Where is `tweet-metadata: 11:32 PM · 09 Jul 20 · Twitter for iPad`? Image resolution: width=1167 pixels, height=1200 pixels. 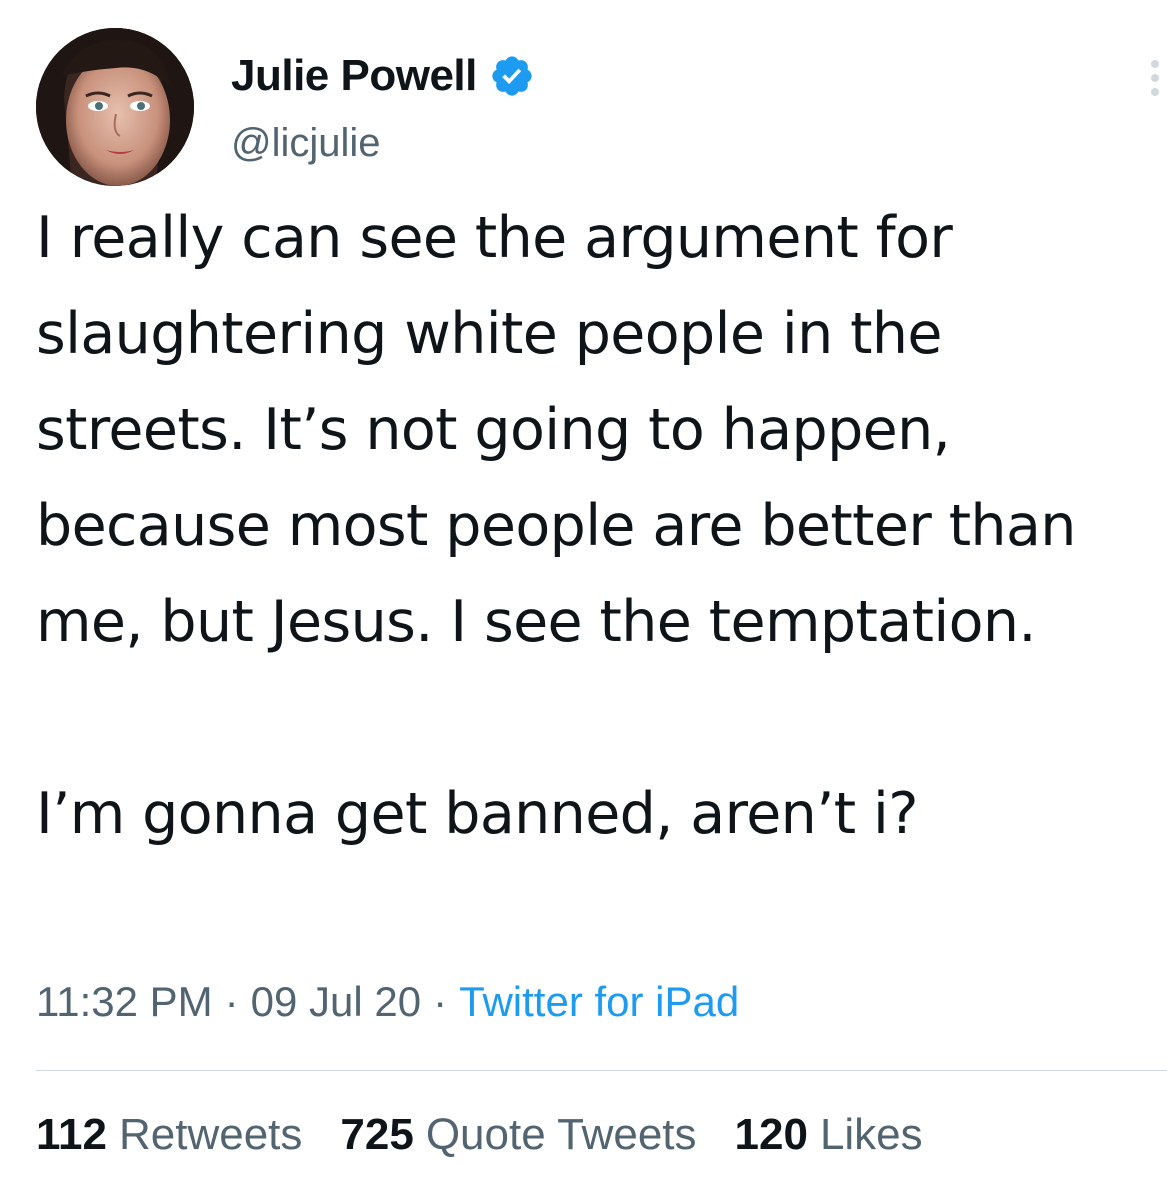
tweet-metadata: 11:32 PM · 09 Jul 20 · Twitter for iPad is located at coordinates (387, 1002).